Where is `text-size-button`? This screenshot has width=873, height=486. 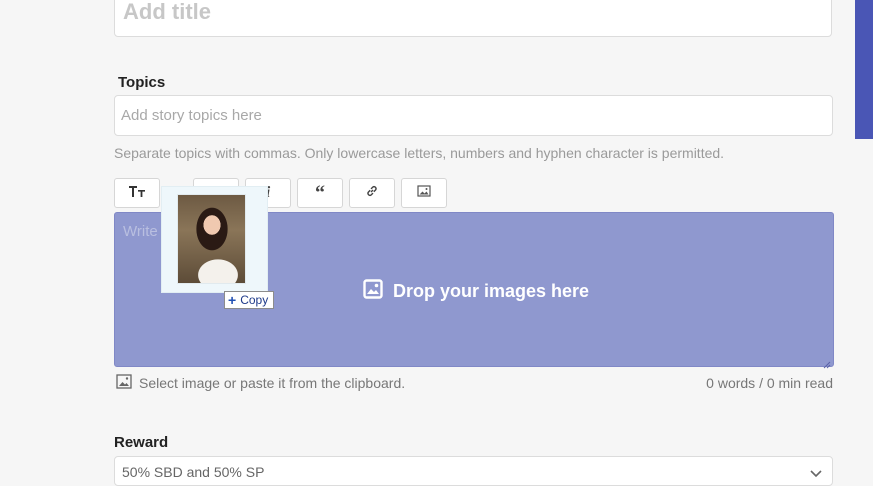
text-size-button is located at coordinates (137, 193).